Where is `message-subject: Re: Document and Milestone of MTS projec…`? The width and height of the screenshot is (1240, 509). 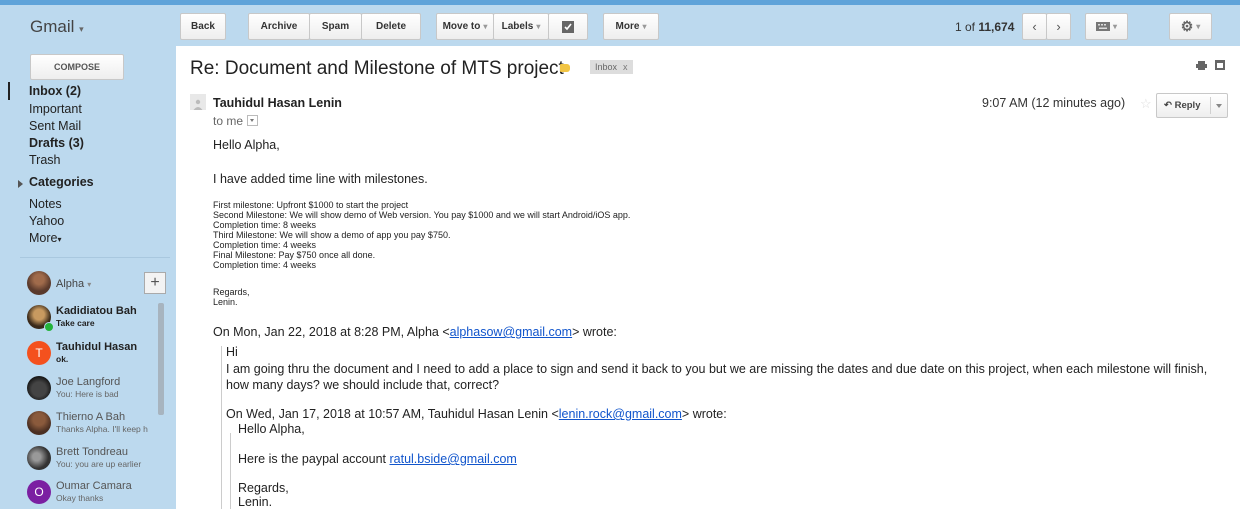 message-subject: Re: Document and Milestone of MTS projec… is located at coordinates (377, 68).